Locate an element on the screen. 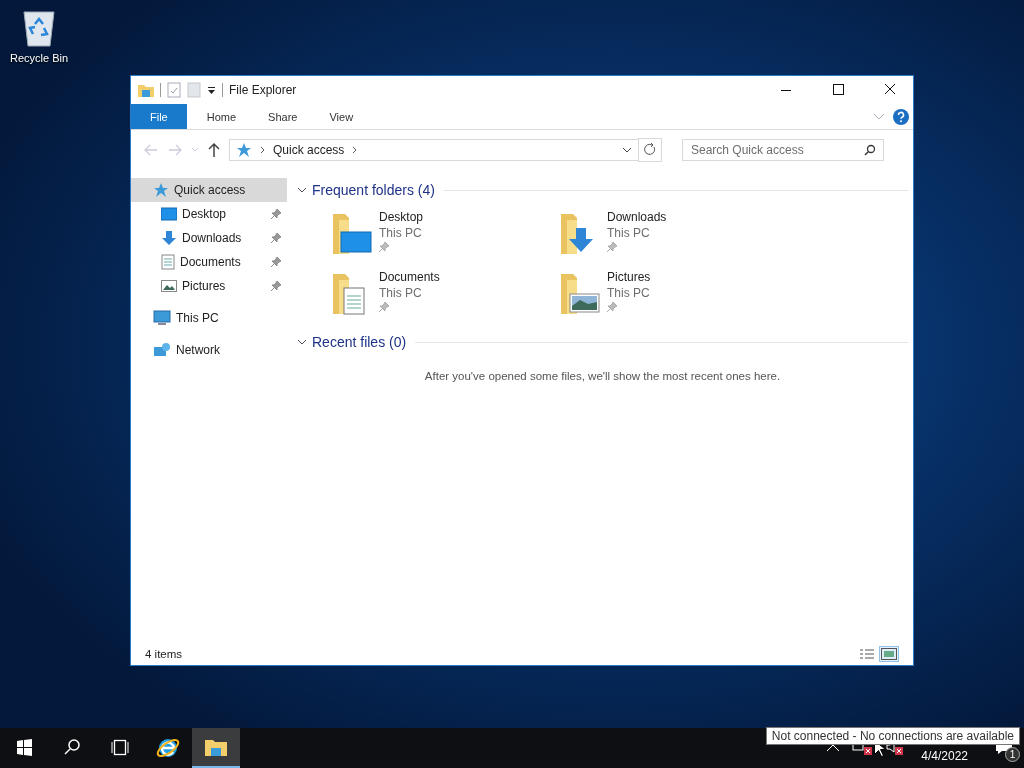  desktop-icon-label: Recycle Bin is located at coordinates (39, 58).